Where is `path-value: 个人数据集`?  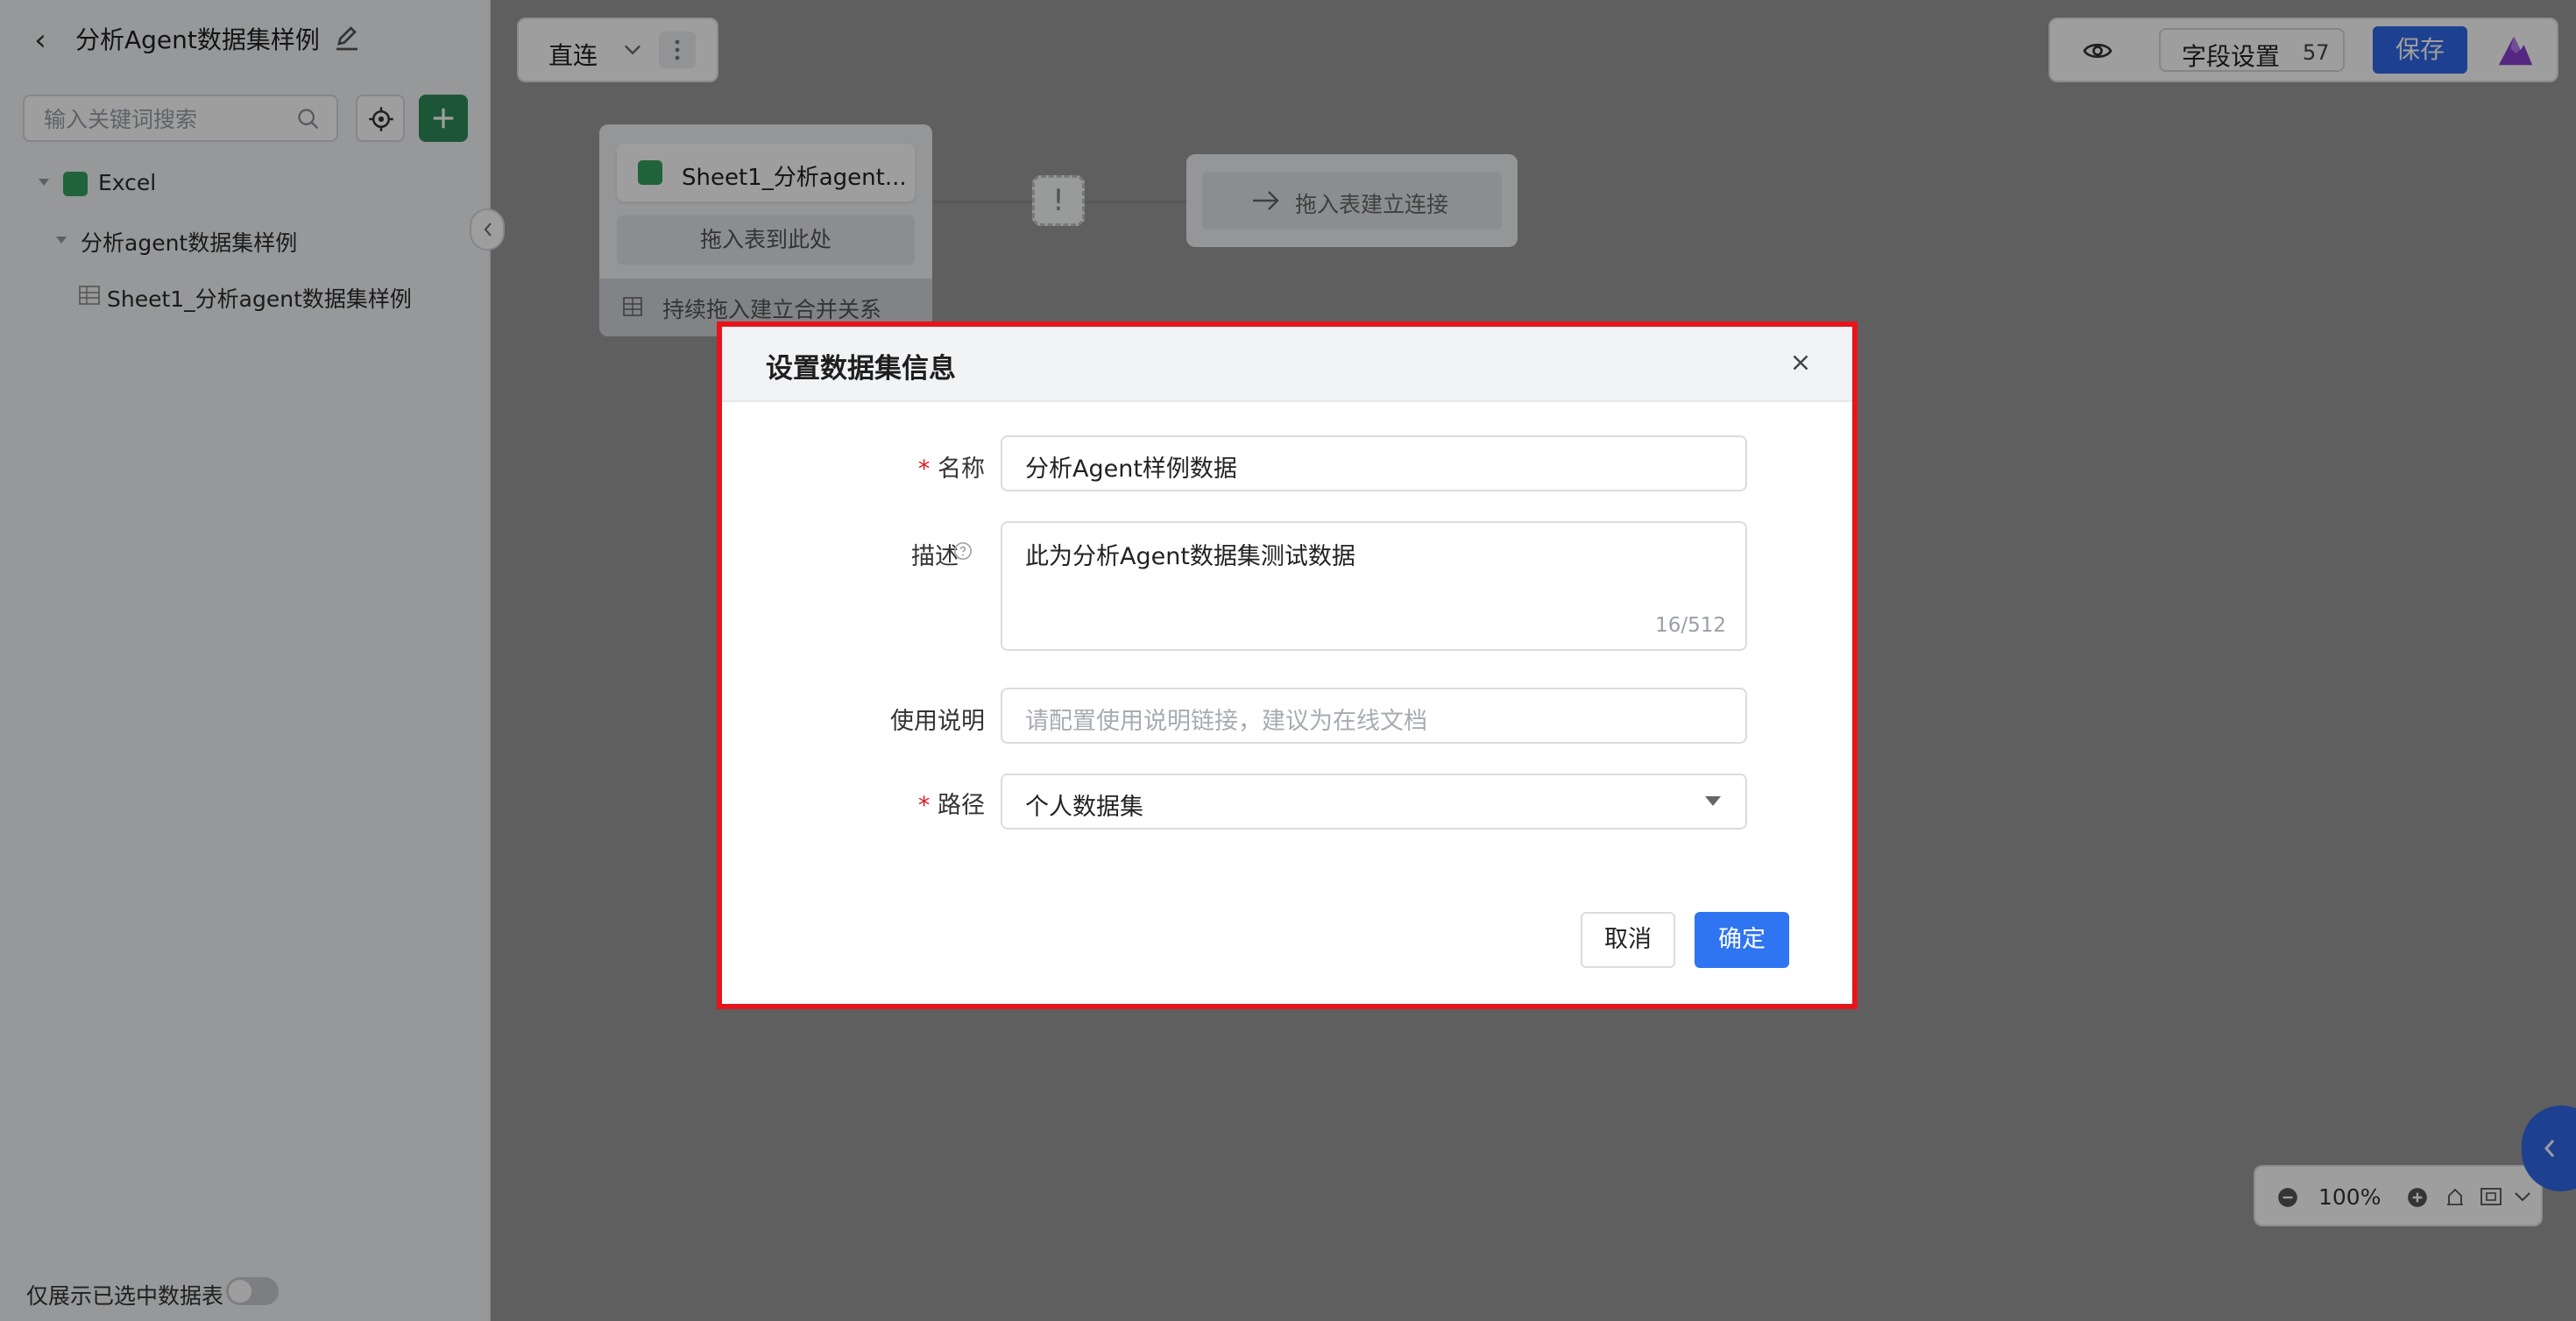 path-value: 个人数据集 is located at coordinates (1084, 807).